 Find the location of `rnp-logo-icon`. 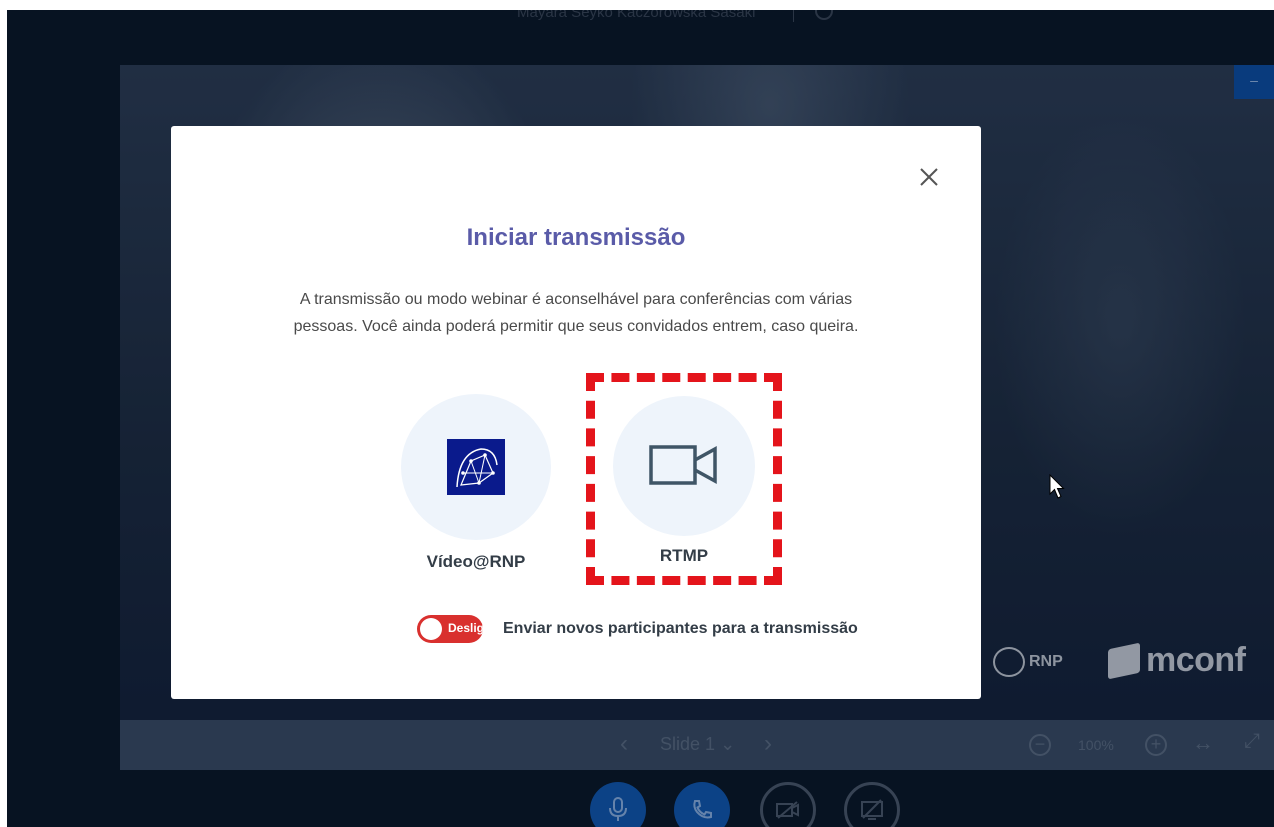

rnp-logo-icon is located at coordinates (476, 467).